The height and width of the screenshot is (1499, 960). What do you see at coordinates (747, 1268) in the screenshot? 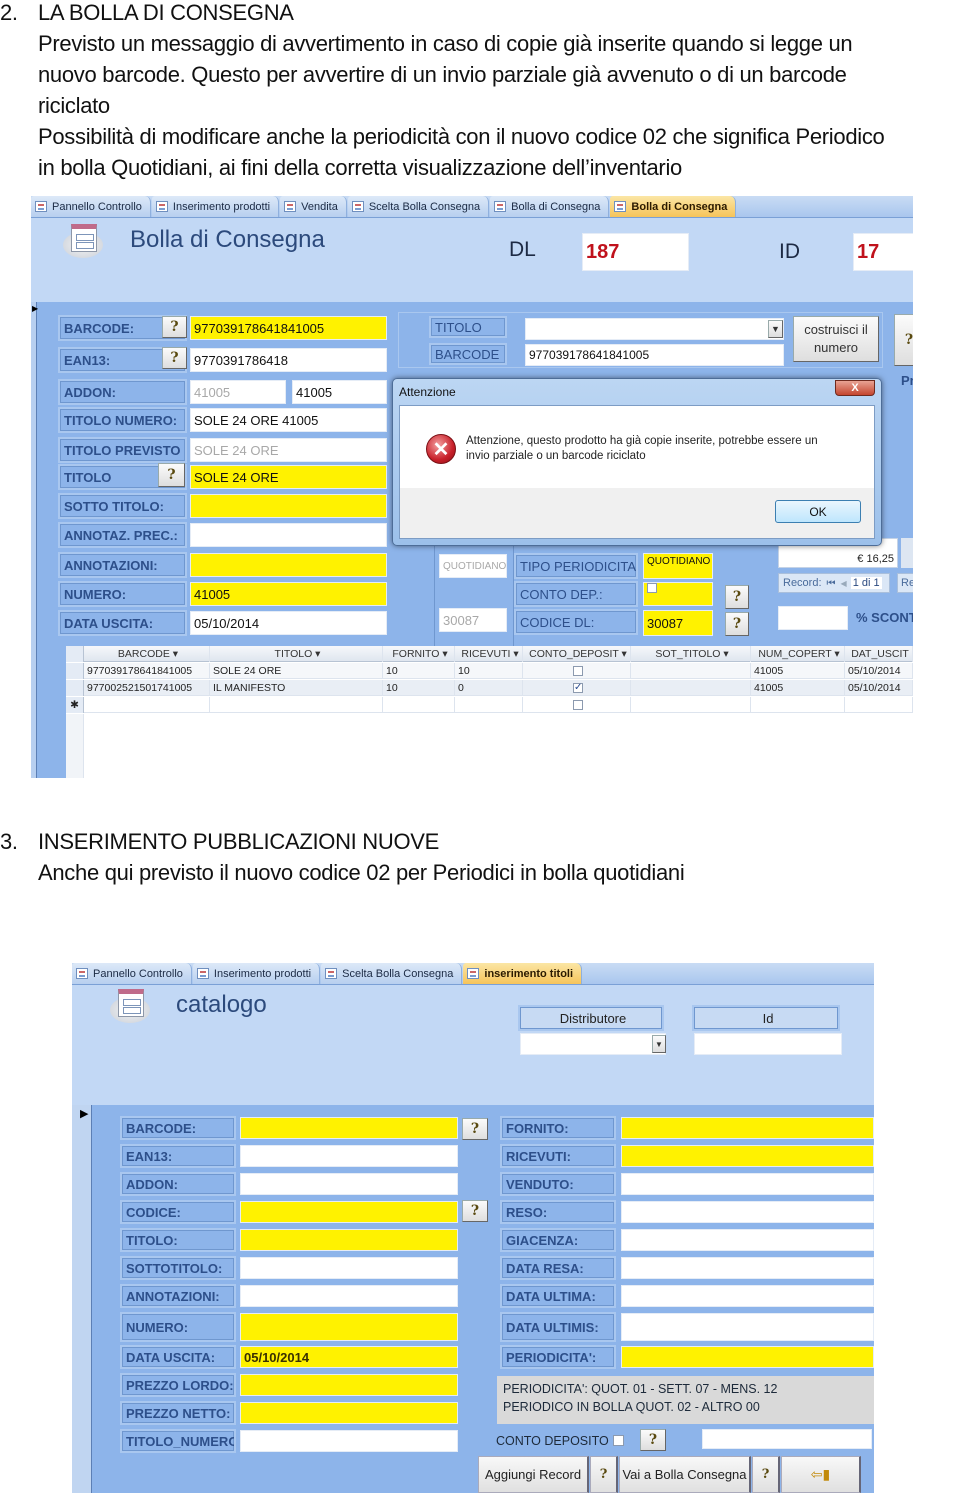
I see `data-resa-field` at bounding box center [747, 1268].